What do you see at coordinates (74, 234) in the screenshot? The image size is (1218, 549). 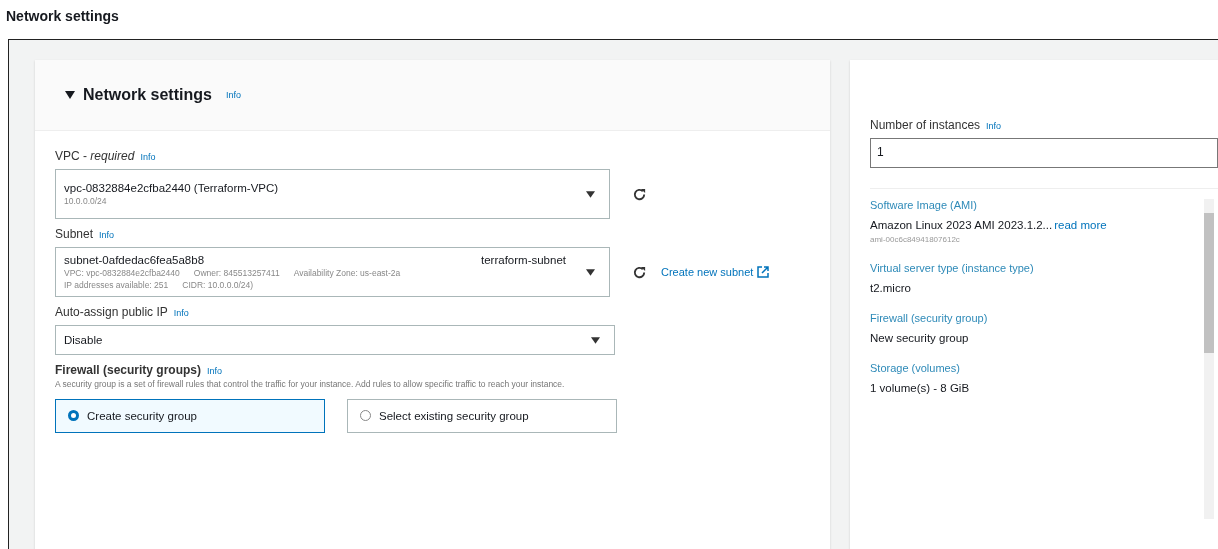 I see `field-label: Subnet` at bounding box center [74, 234].